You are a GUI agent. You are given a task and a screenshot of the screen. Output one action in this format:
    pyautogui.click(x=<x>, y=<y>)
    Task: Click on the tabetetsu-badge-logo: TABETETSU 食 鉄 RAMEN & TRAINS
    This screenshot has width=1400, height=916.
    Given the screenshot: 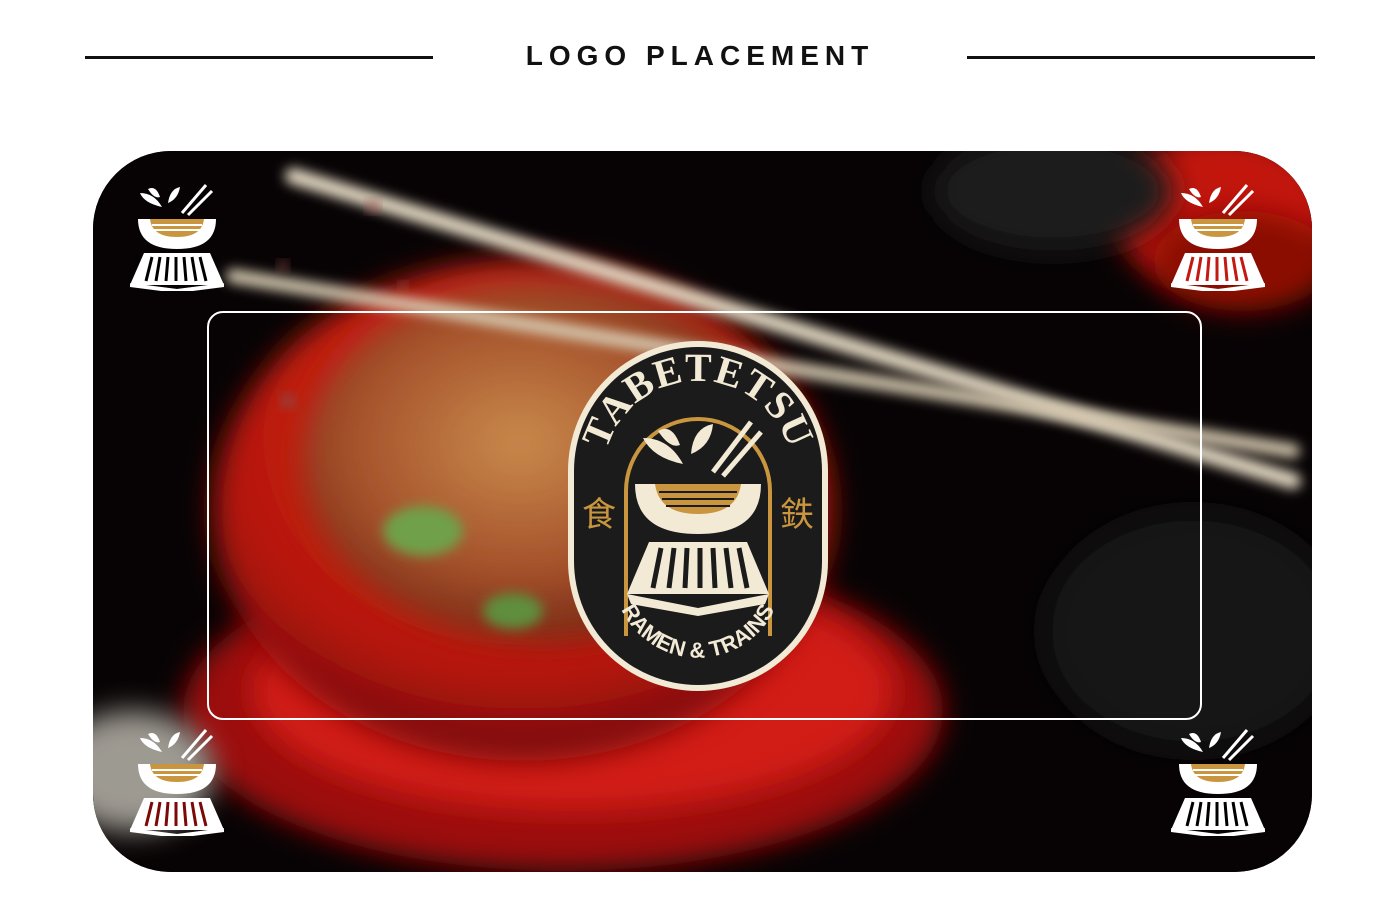 What is the action you would take?
    pyautogui.click(x=698, y=516)
    